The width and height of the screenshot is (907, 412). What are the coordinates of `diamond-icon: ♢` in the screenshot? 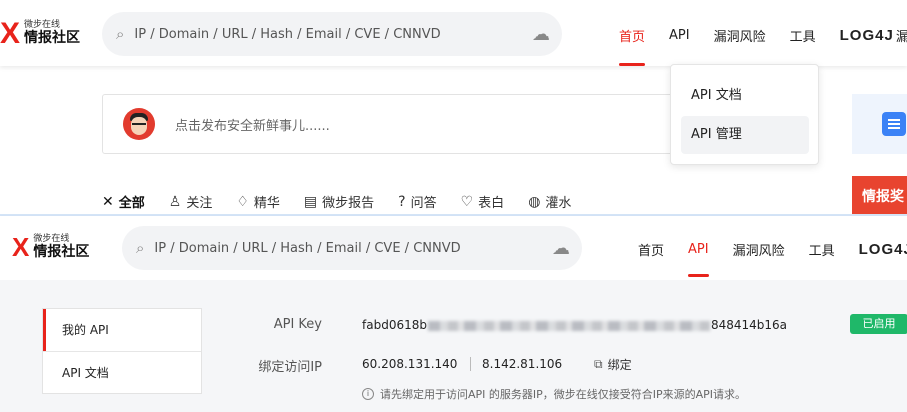 It's located at (242, 201).